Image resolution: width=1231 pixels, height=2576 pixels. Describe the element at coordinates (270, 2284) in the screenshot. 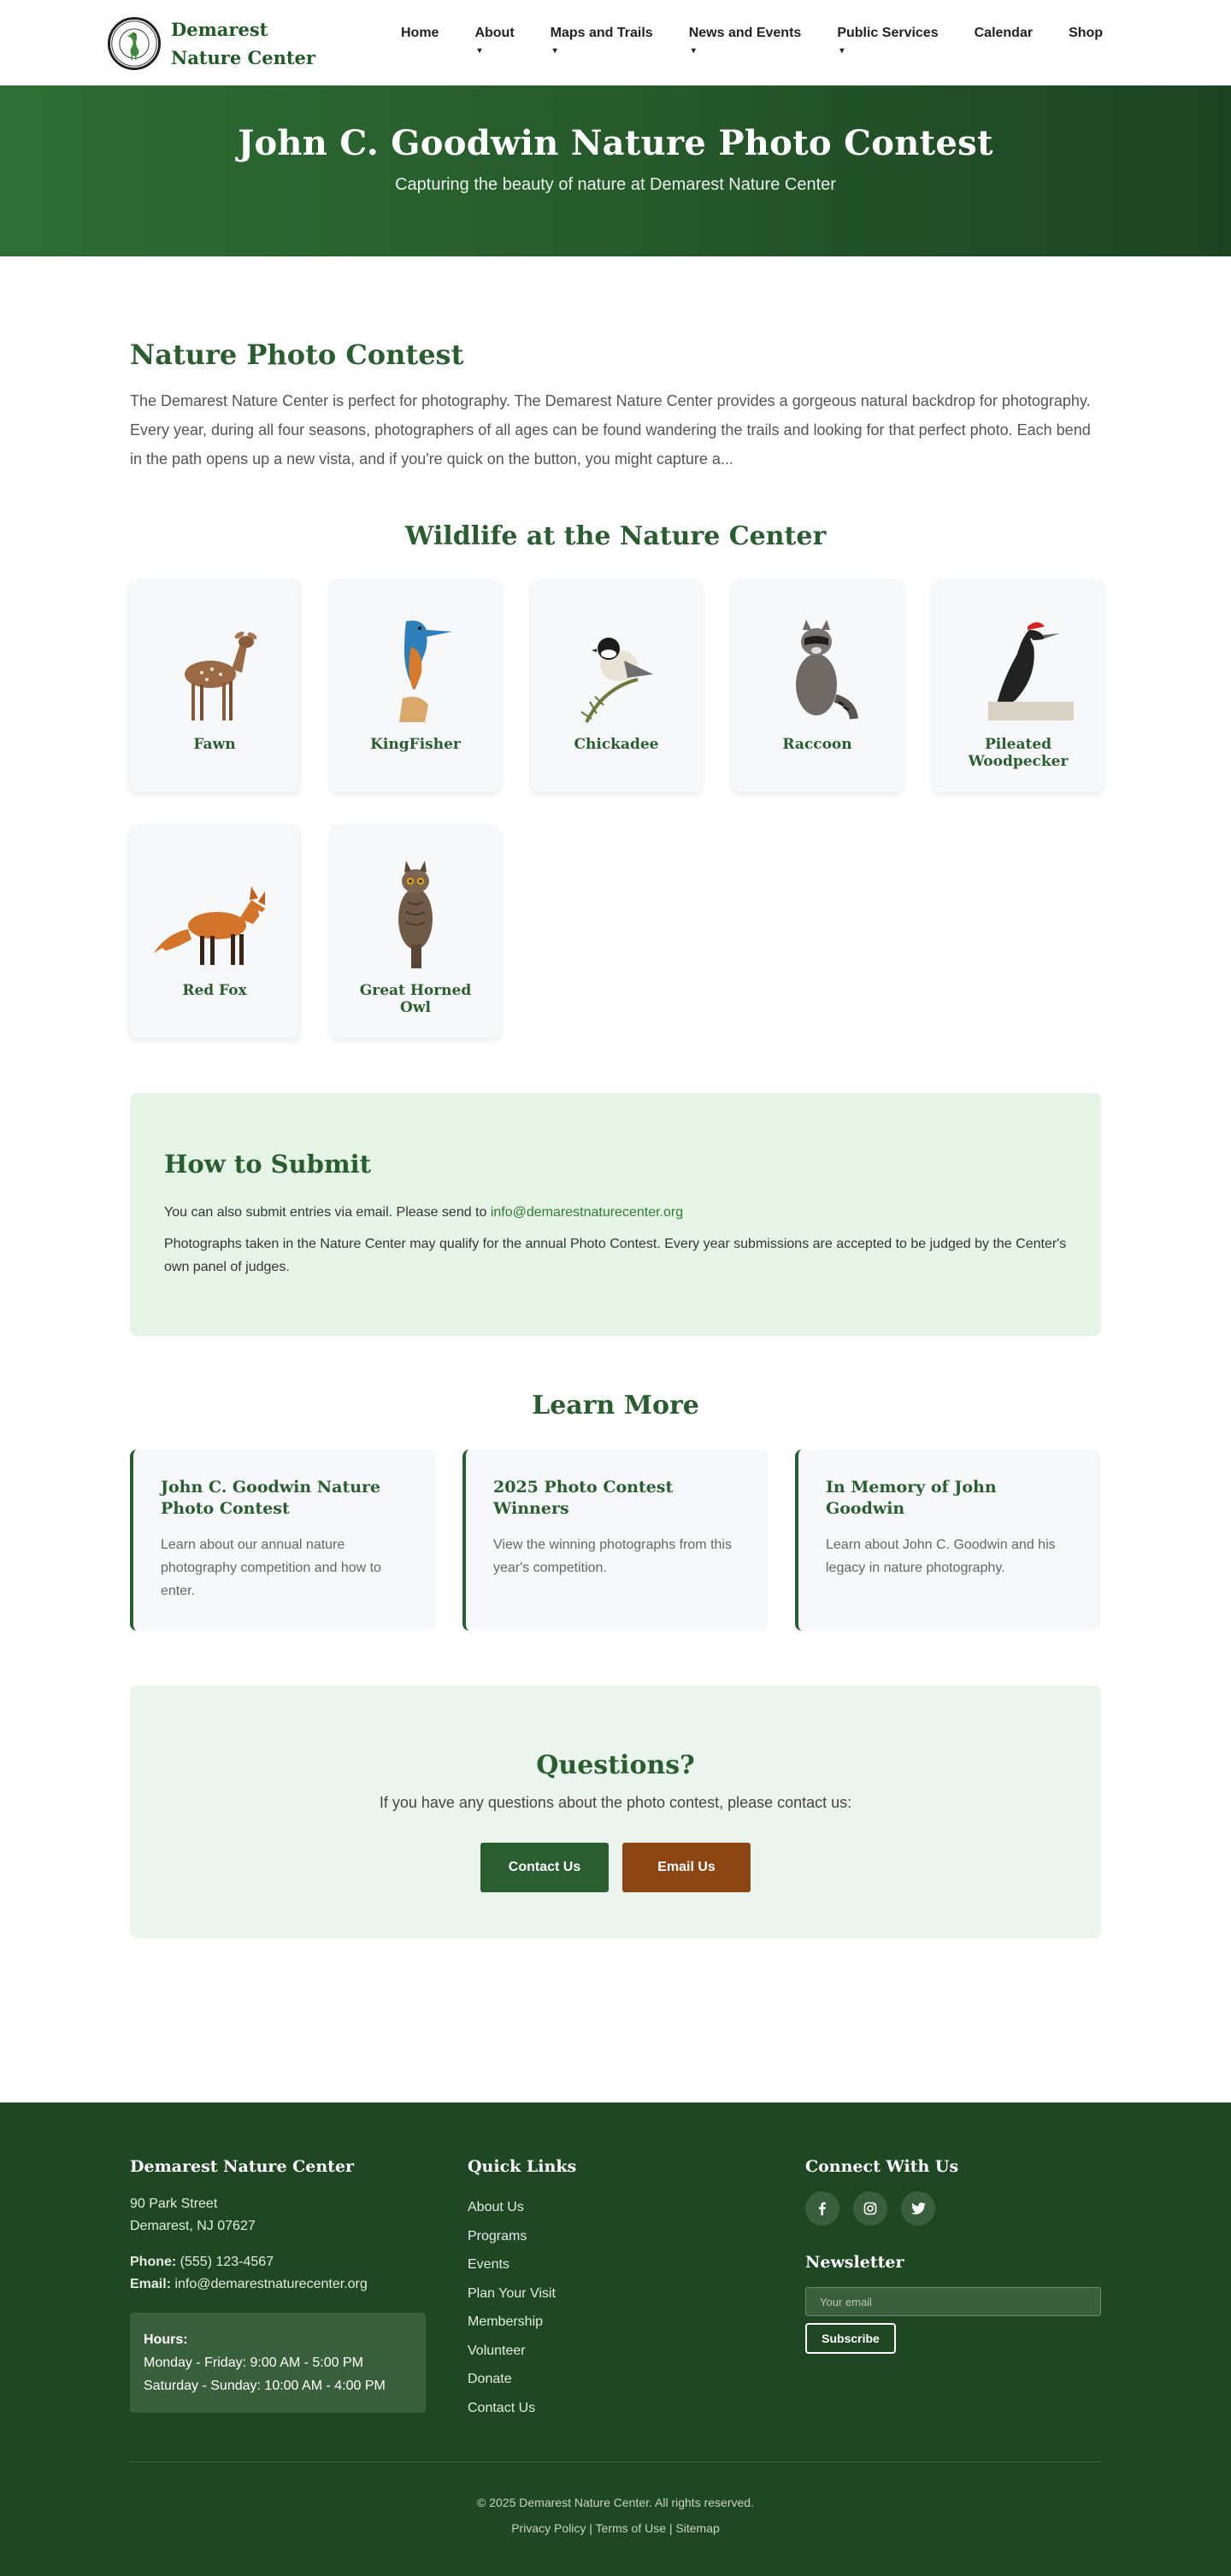

I see `footer-email: info@demarestnaturecenter.org` at that location.